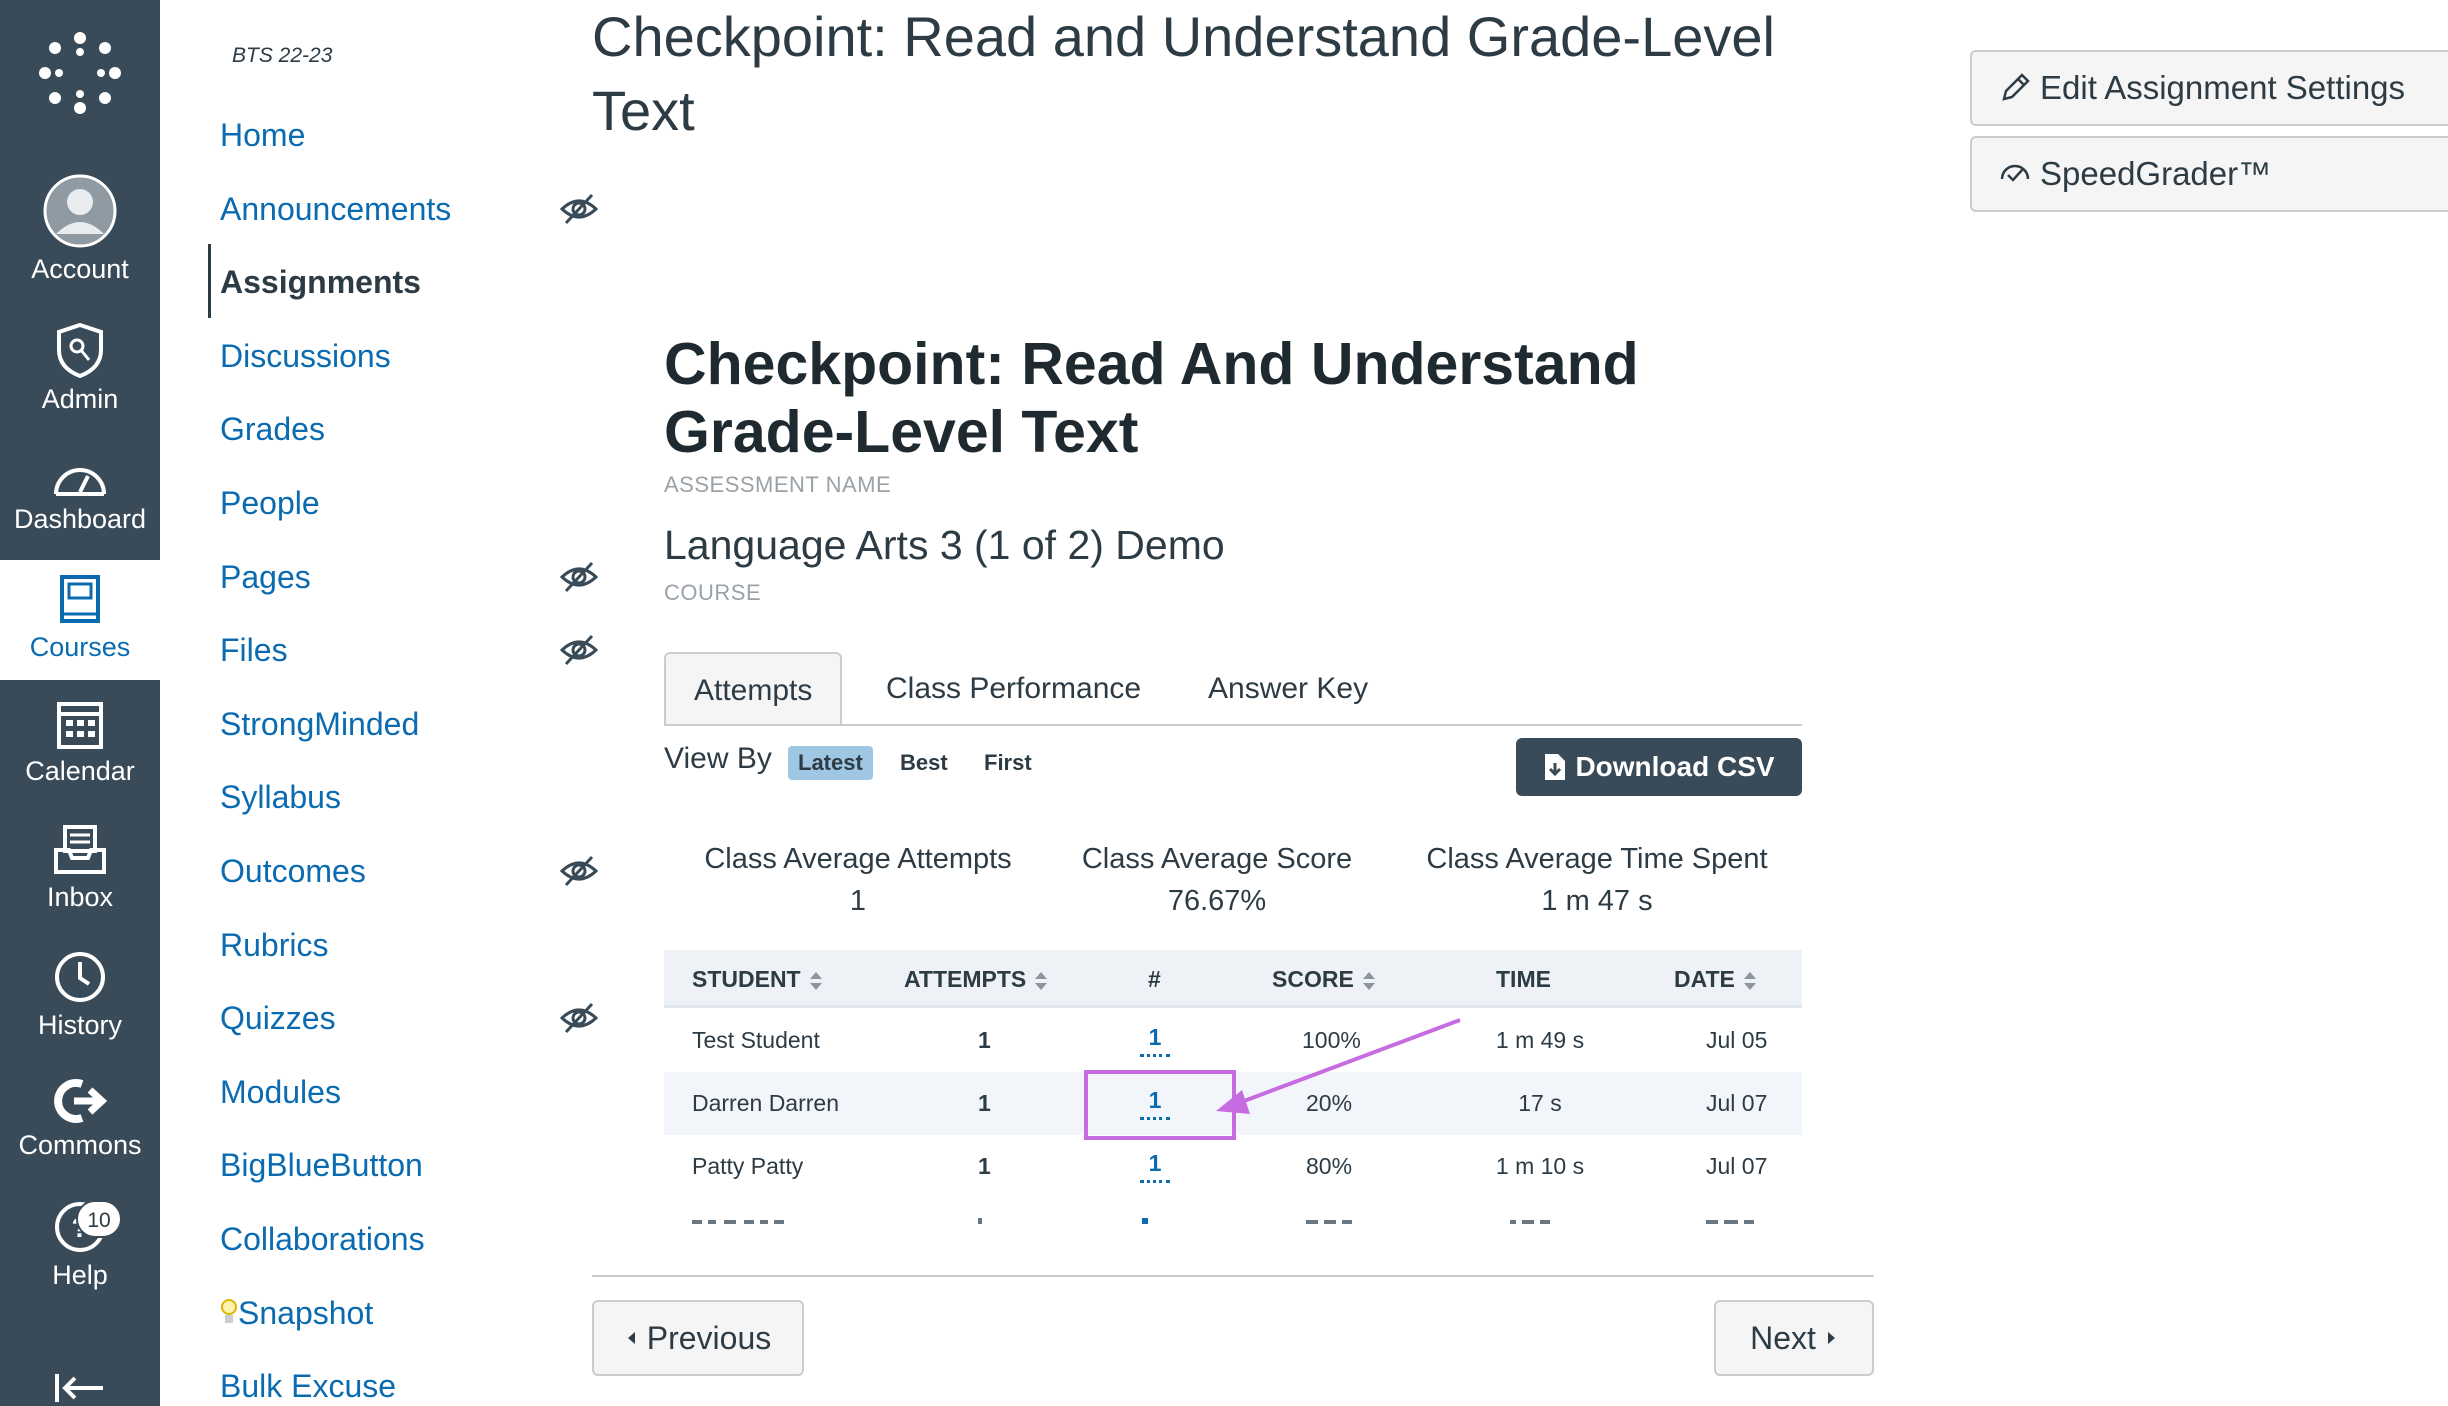 Image resolution: width=2448 pixels, height=1406 pixels. What do you see at coordinates (320, 724) in the screenshot?
I see `course-nav-label: StrongMinded` at bounding box center [320, 724].